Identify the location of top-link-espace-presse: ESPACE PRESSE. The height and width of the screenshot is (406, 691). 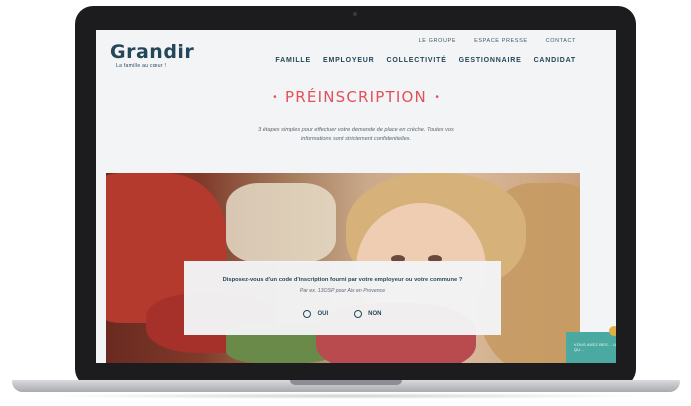
(501, 41).